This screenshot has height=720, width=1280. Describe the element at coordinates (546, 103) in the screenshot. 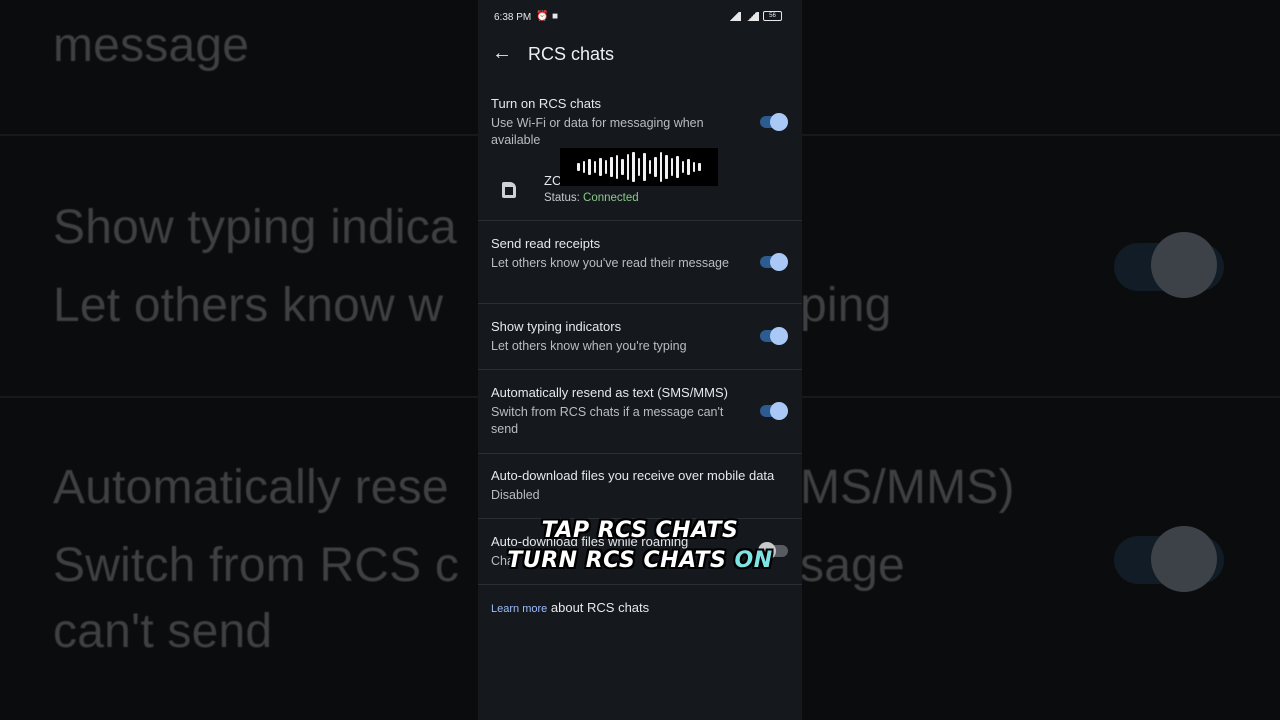

I see `setting-title: Turn on RCS chats` at that location.